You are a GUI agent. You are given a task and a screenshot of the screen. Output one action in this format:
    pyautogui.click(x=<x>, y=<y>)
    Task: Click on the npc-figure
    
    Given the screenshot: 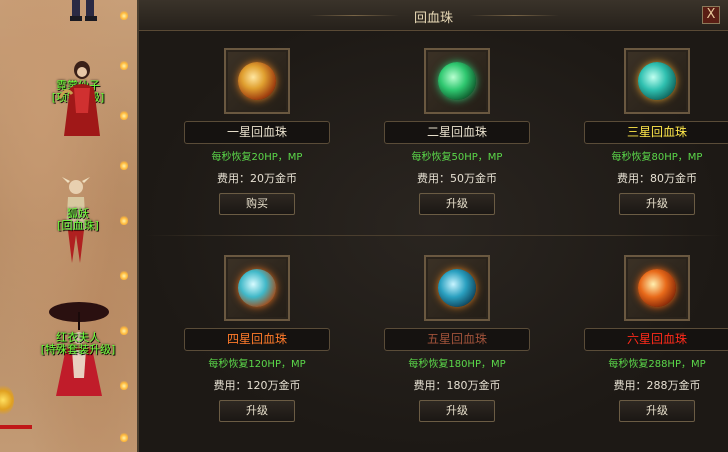 What is the action you would take?
    pyautogui.click(x=82, y=98)
    